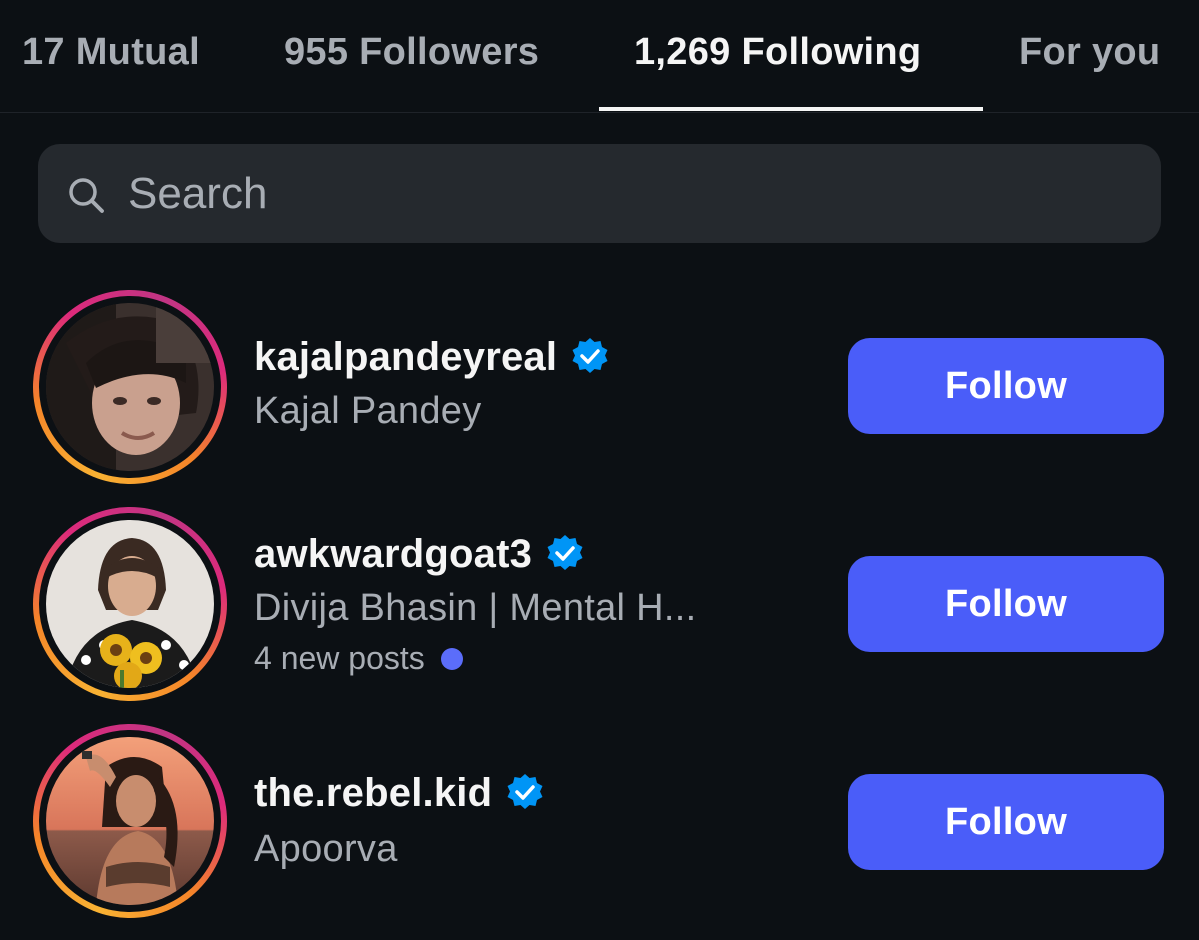 The height and width of the screenshot is (940, 1199). What do you see at coordinates (373, 793) in the screenshot?
I see `username: the.rebel.kid` at bounding box center [373, 793].